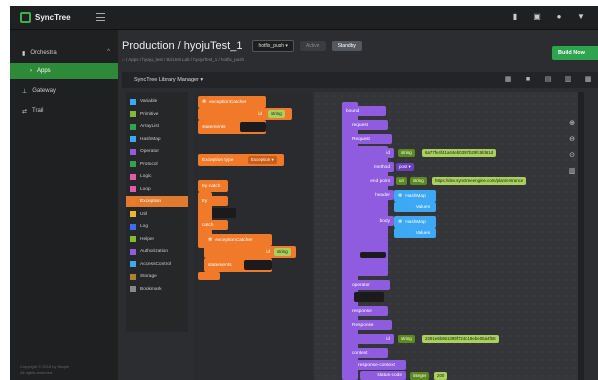 This screenshot has height=380, width=598. What do you see at coordinates (64, 71) in the screenshot?
I see `sidebar-item-apps: › Apps` at bounding box center [64, 71].